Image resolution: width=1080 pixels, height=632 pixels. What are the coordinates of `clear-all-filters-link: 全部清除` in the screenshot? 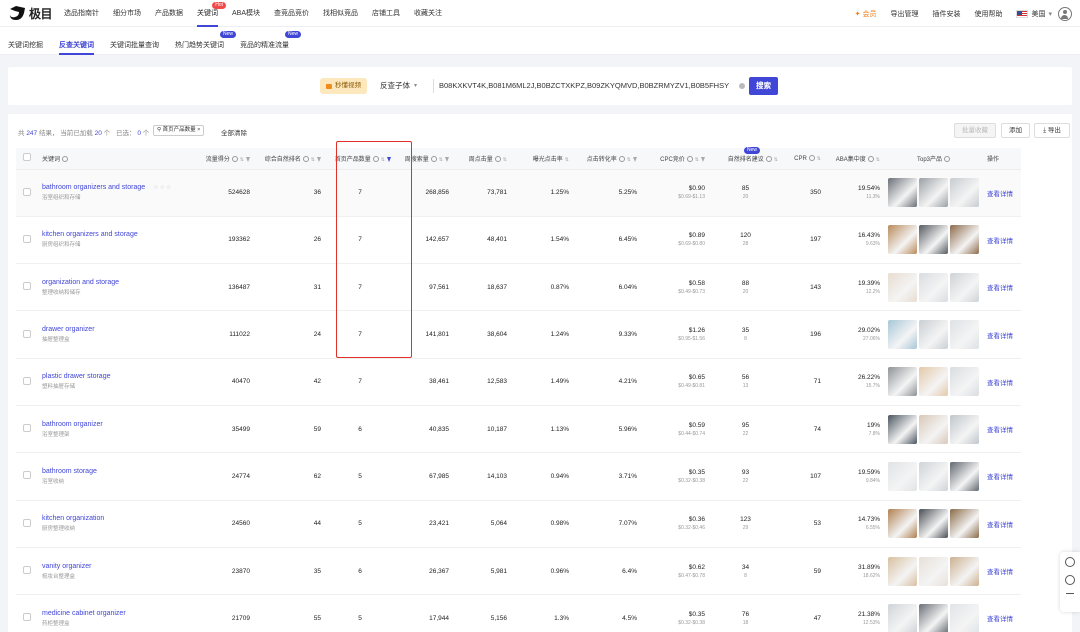 It's located at (234, 132).